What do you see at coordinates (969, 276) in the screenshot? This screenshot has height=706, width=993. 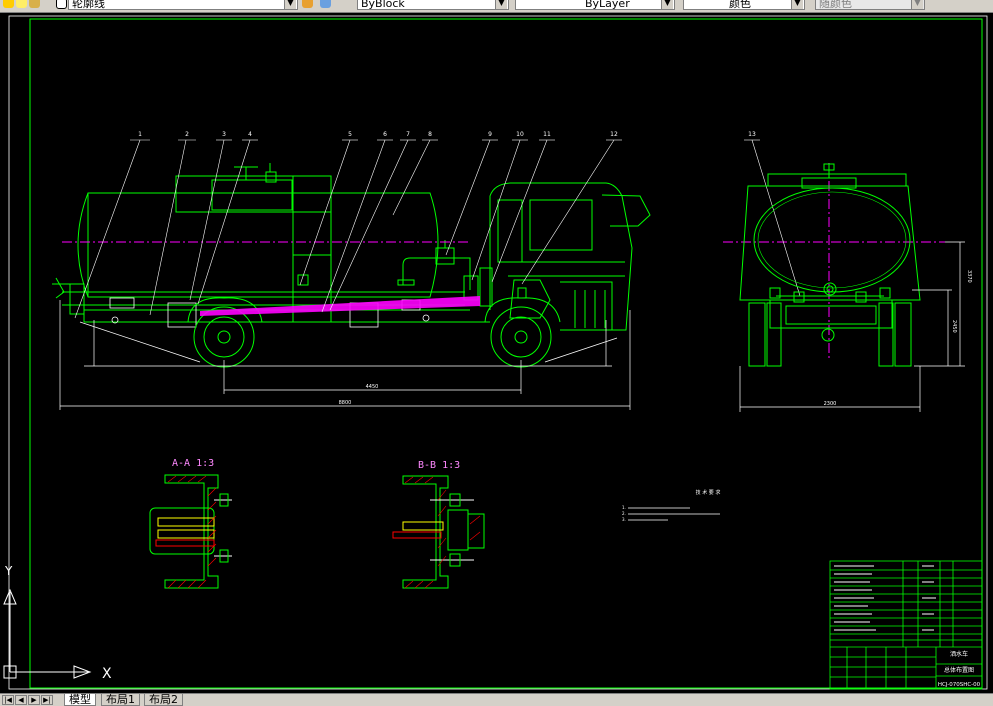 I see `dimension-rear-height-right: 3370` at bounding box center [969, 276].